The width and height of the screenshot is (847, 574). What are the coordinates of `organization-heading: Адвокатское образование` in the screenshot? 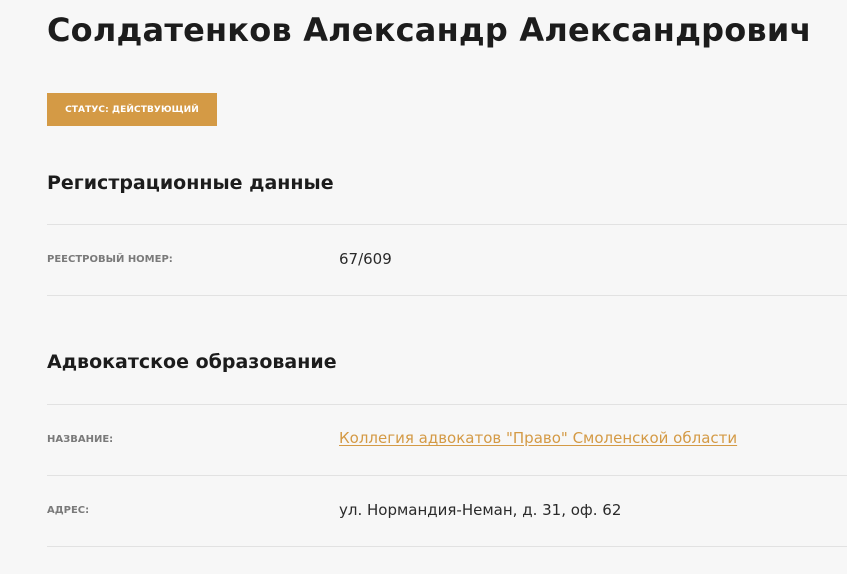 It's located at (192, 362).